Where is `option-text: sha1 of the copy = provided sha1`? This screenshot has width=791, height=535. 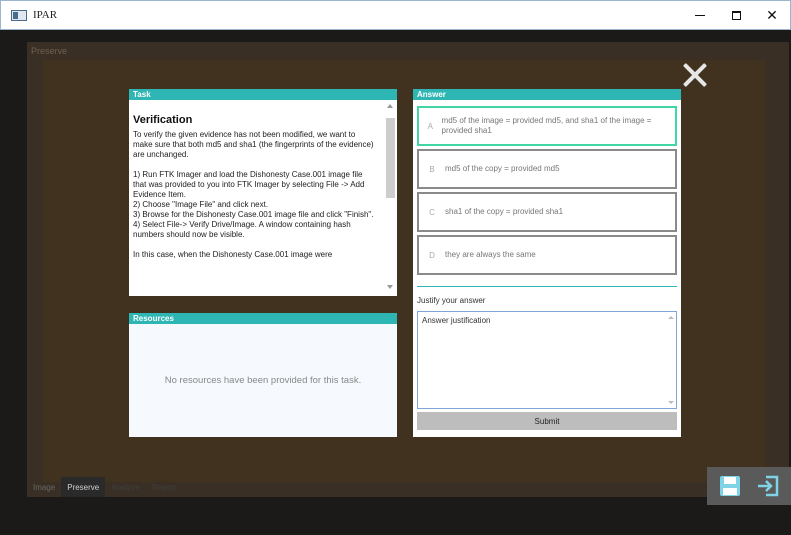
option-text: sha1 of the copy = provided sha1 is located at coordinates (504, 211).